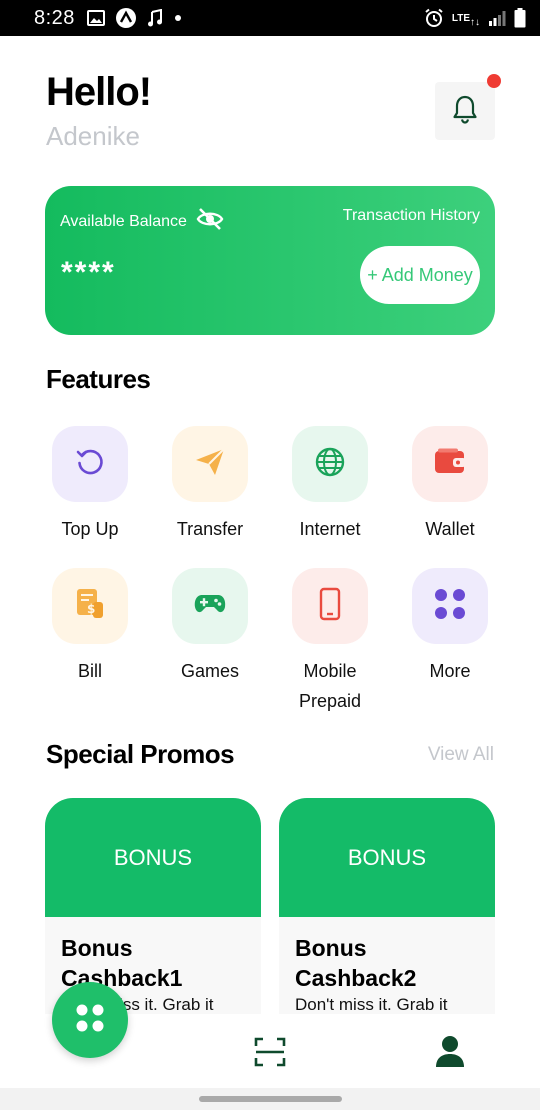 This screenshot has height=1110, width=540. I want to click on globe-icon, so click(330, 464).